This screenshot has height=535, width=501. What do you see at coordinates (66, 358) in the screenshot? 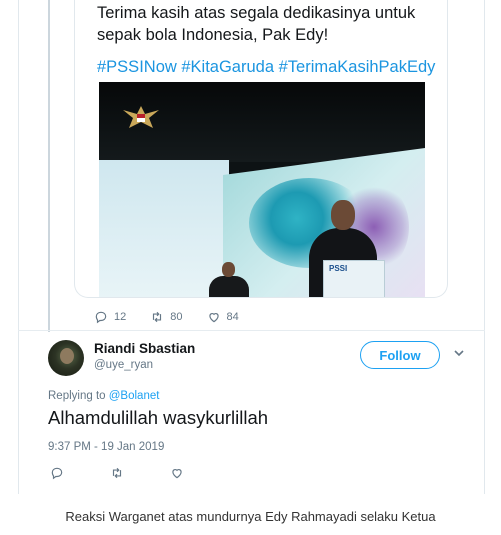
I see `avatar` at bounding box center [66, 358].